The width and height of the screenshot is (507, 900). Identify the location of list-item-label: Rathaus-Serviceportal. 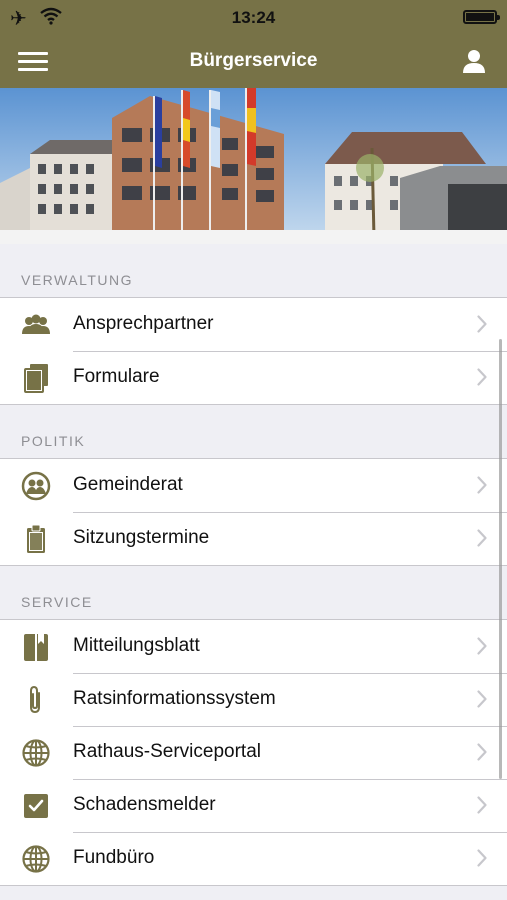
(167, 751).